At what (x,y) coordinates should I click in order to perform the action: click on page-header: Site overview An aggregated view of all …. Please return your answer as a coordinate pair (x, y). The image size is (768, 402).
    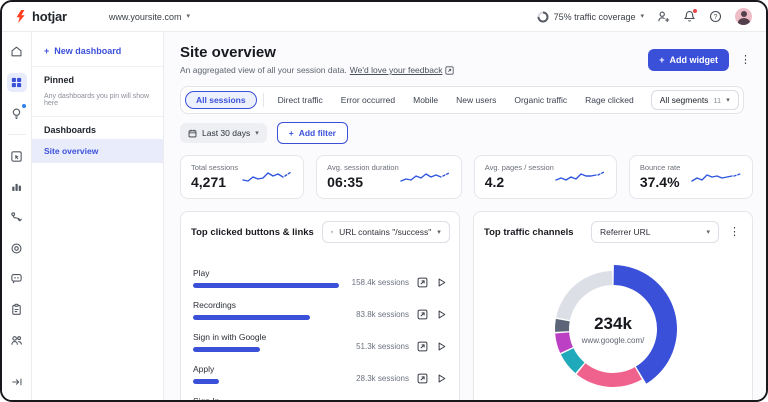
    Looking at the image, I should click on (466, 59).